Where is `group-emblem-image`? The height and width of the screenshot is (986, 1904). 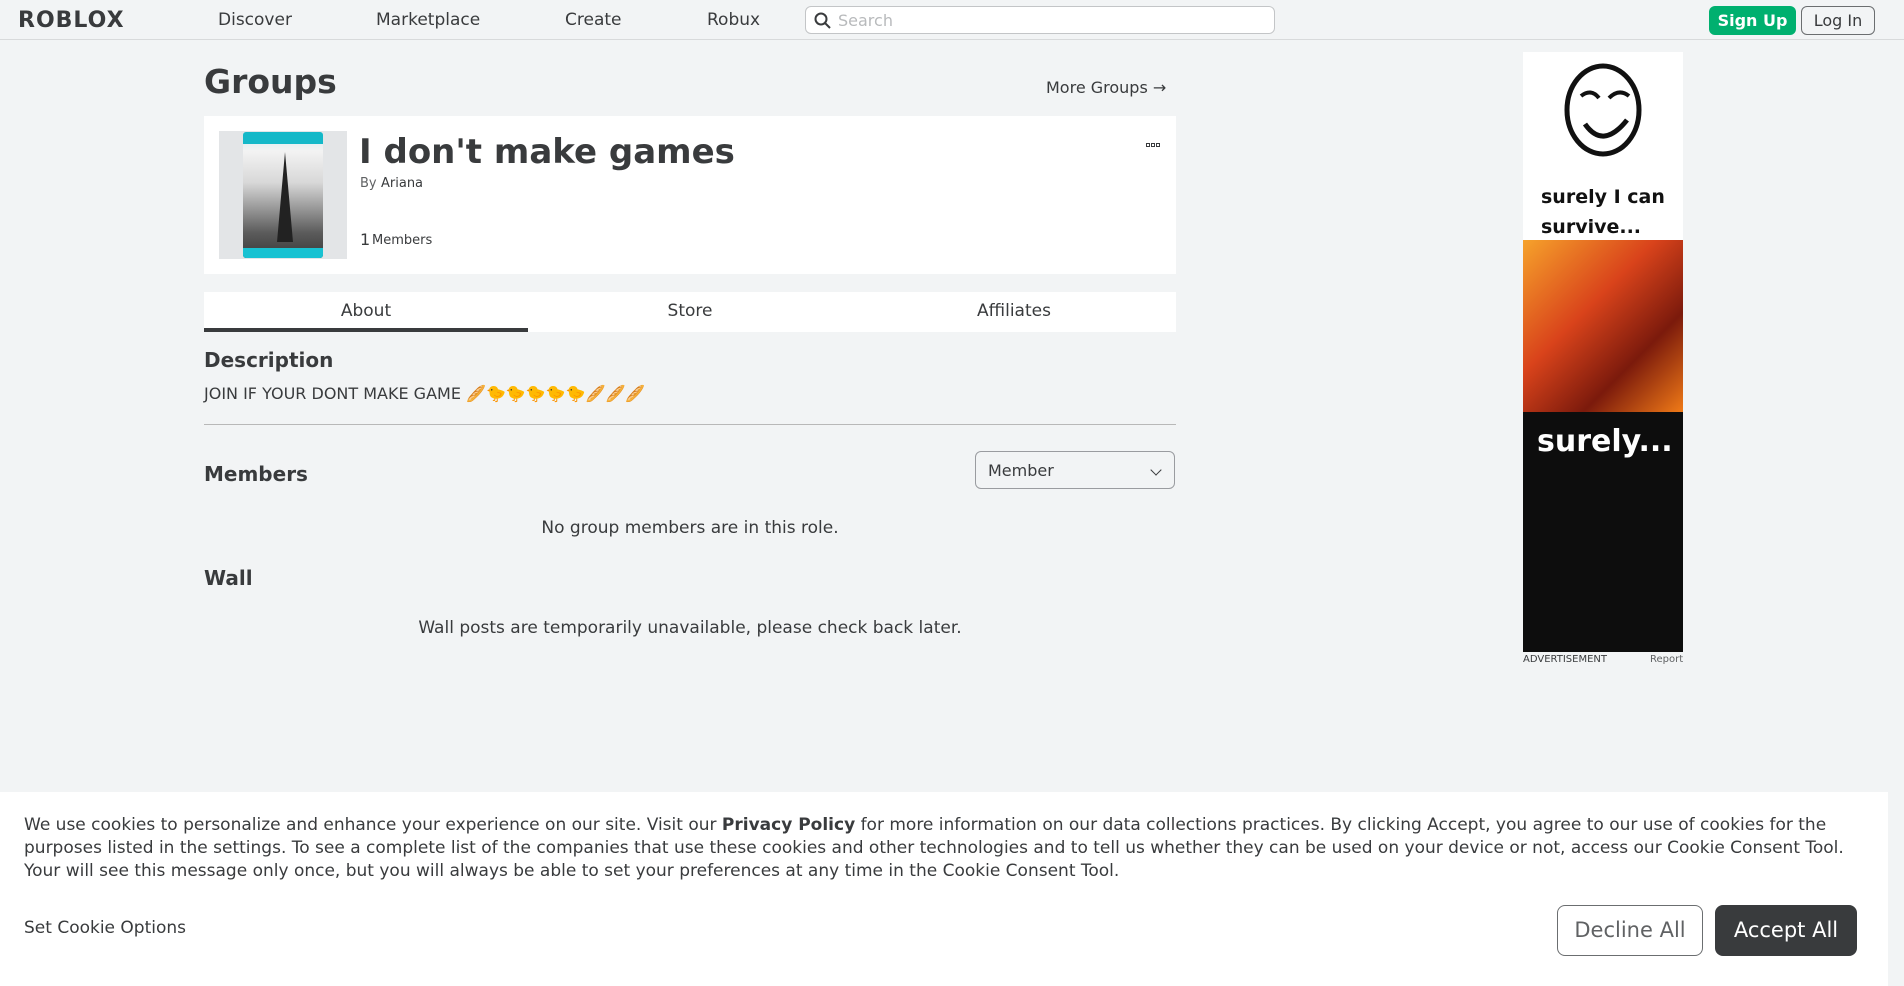
group-emblem-image is located at coordinates (283, 195).